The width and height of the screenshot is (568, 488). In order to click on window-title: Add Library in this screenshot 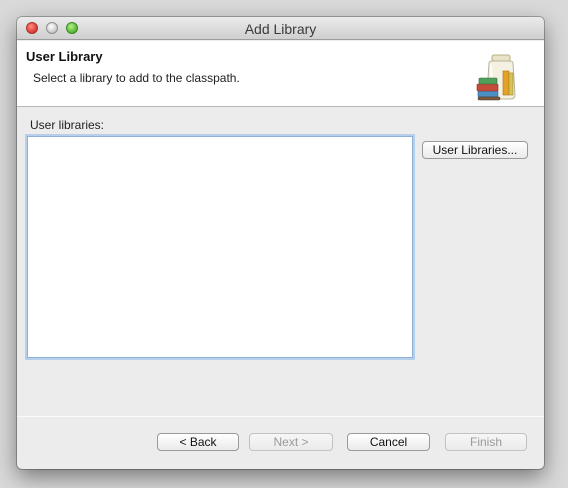, I will do `click(280, 29)`.